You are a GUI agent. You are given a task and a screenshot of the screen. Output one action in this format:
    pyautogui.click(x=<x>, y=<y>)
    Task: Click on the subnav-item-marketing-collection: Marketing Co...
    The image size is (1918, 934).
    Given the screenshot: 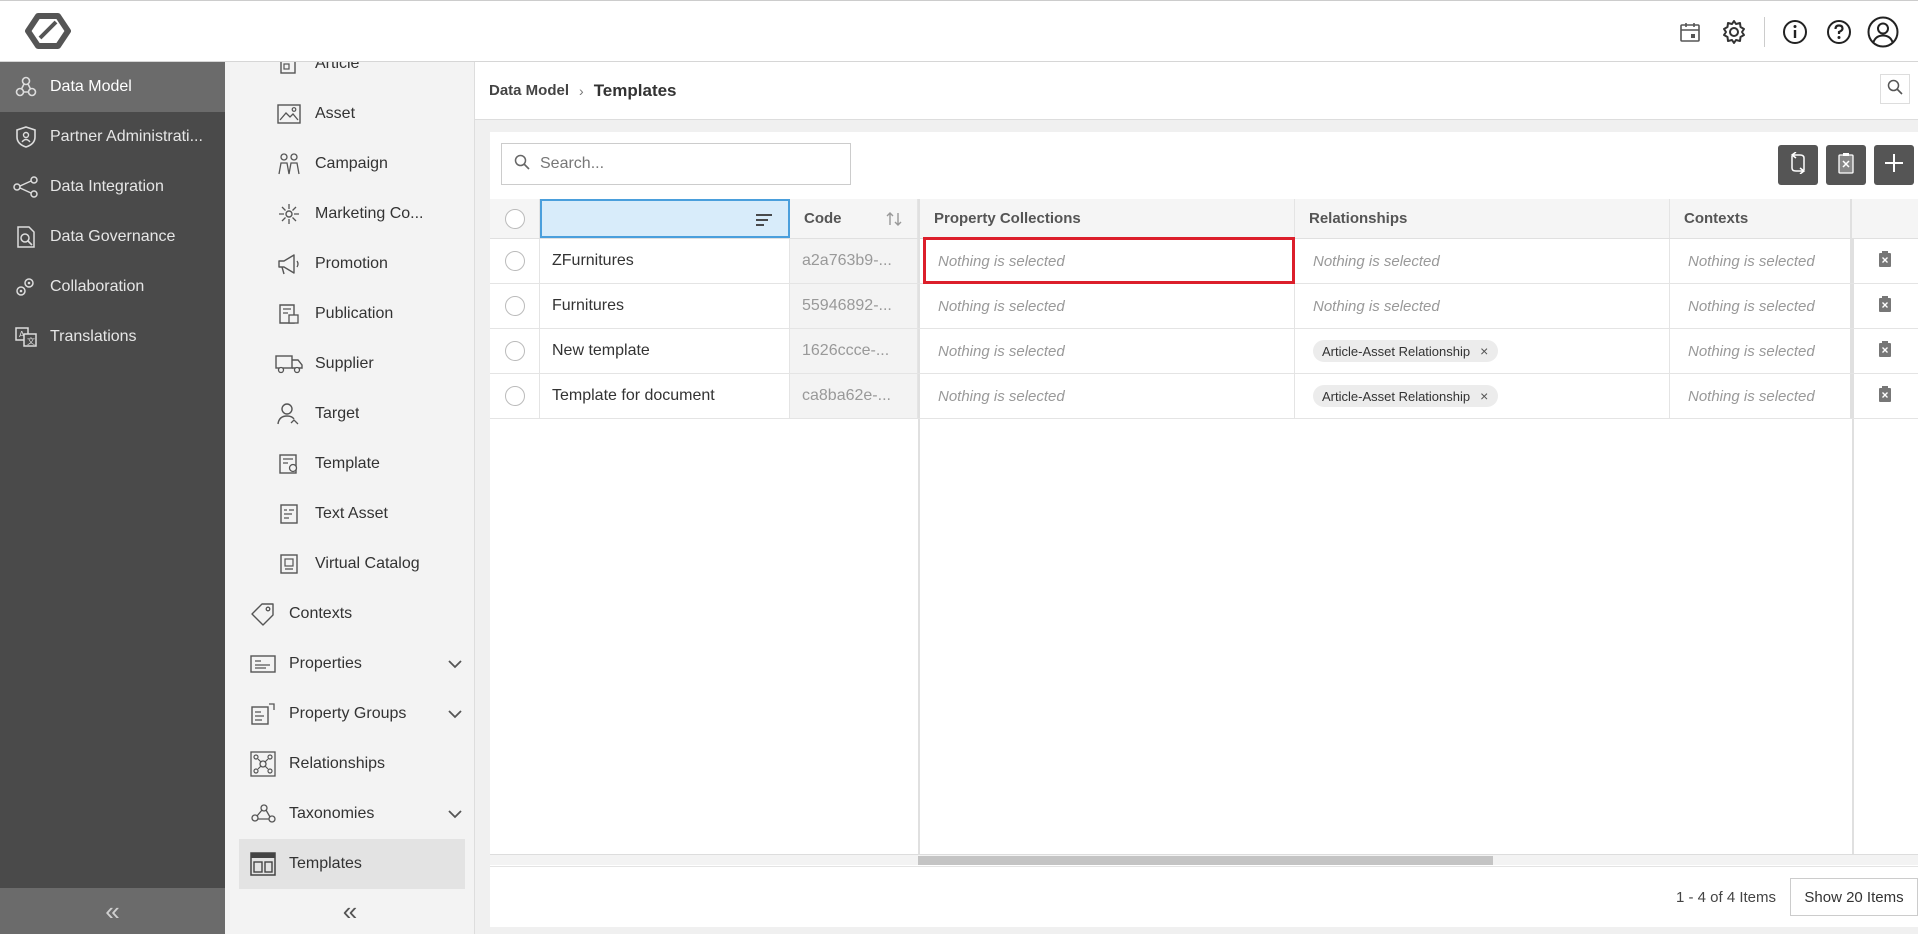 What is the action you would take?
    pyautogui.click(x=349, y=214)
    